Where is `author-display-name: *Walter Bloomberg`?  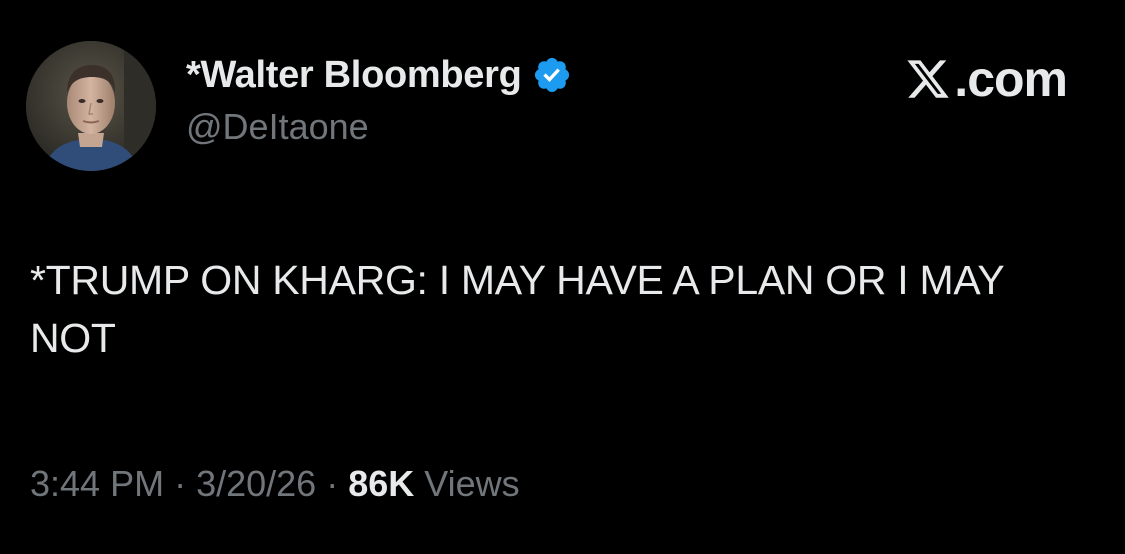
author-display-name: *Walter Bloomberg is located at coordinates (354, 75).